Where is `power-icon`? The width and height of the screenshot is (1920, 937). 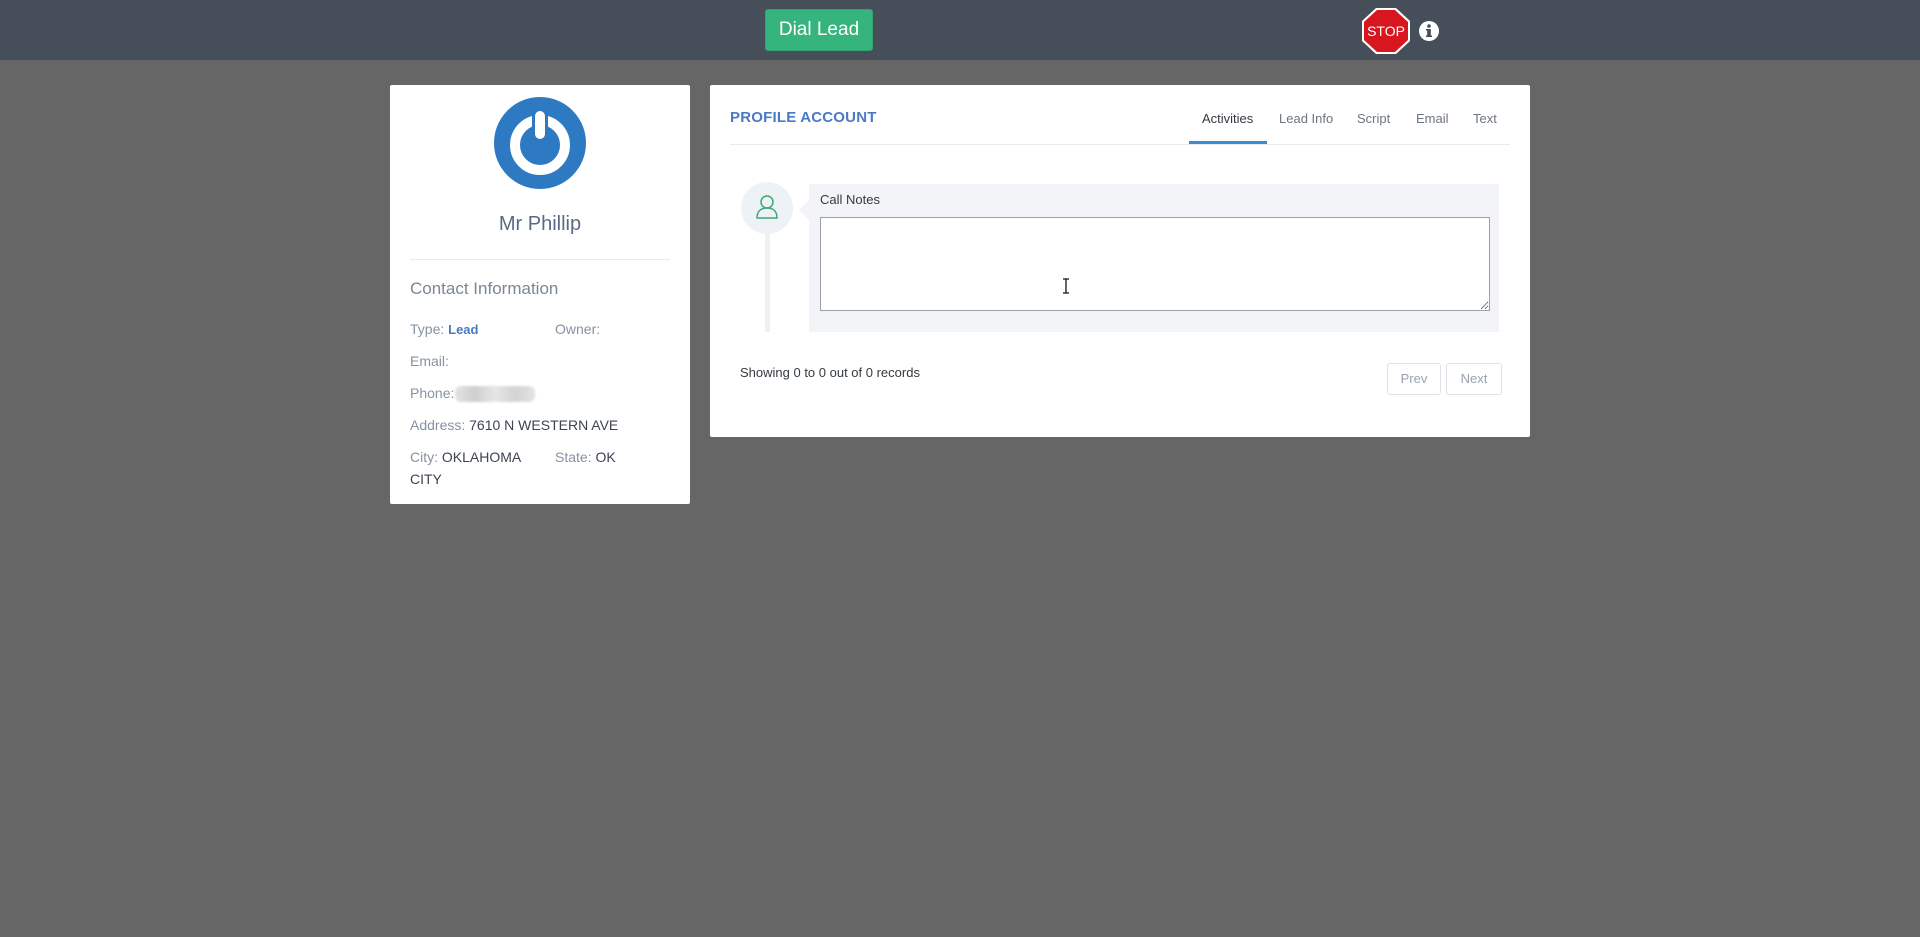 power-icon is located at coordinates (540, 143).